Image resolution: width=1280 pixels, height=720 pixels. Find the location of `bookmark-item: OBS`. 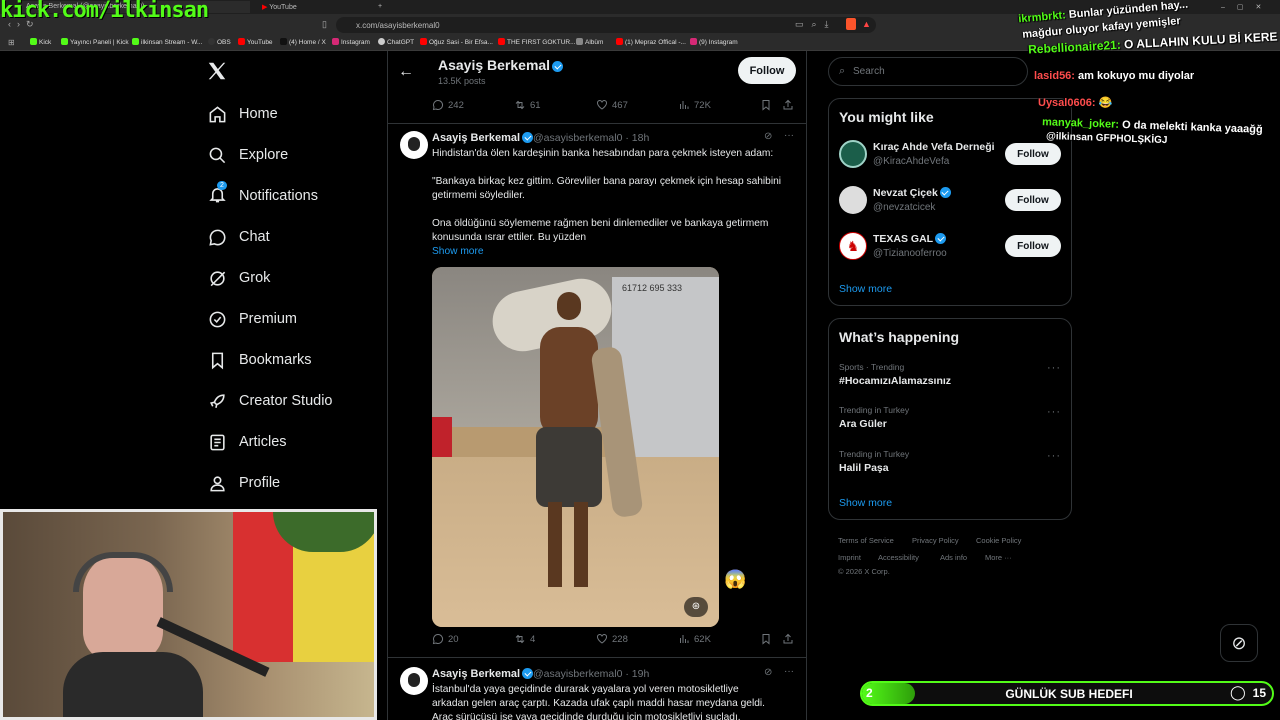

bookmark-item: OBS is located at coordinates (219, 42).